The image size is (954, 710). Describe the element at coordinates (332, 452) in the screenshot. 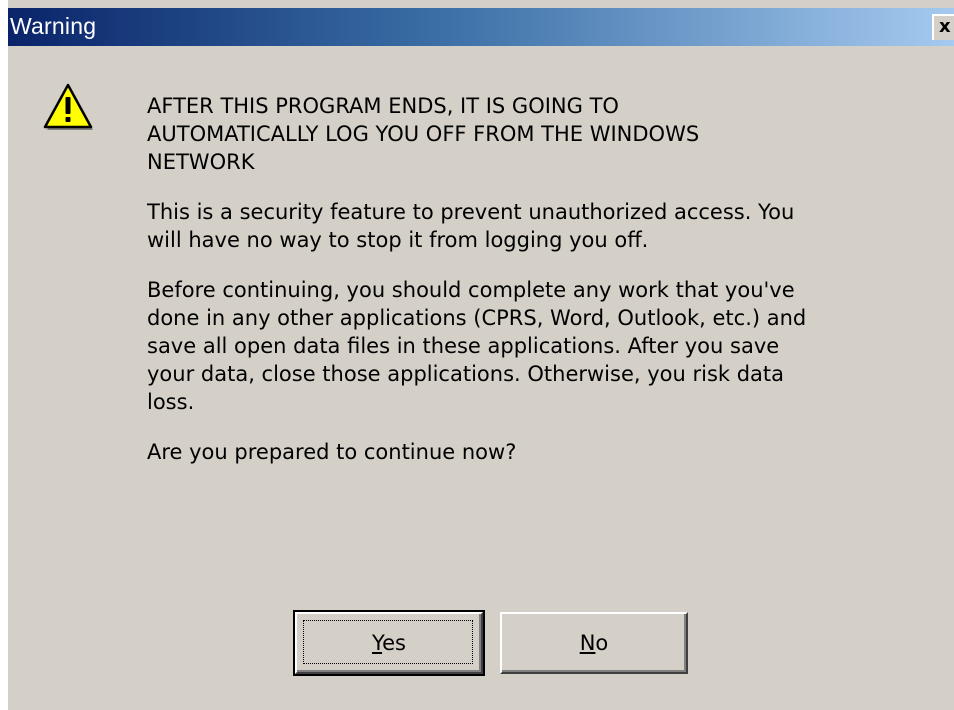

I see `message-question: Are you prepared to continue now?` at that location.